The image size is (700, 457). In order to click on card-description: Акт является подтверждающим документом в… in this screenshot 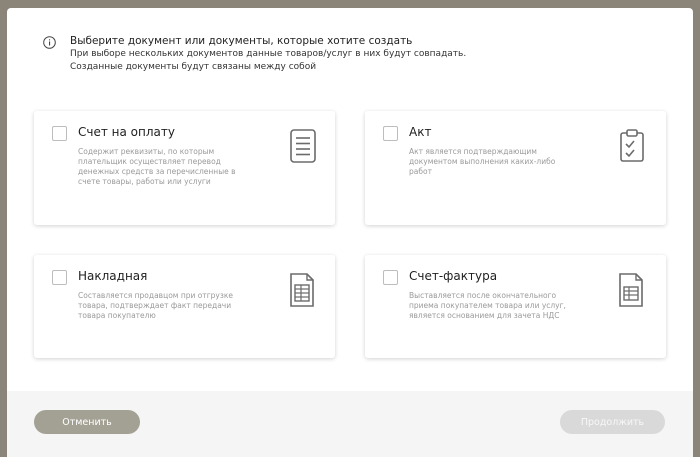, I will do `click(482, 161)`.